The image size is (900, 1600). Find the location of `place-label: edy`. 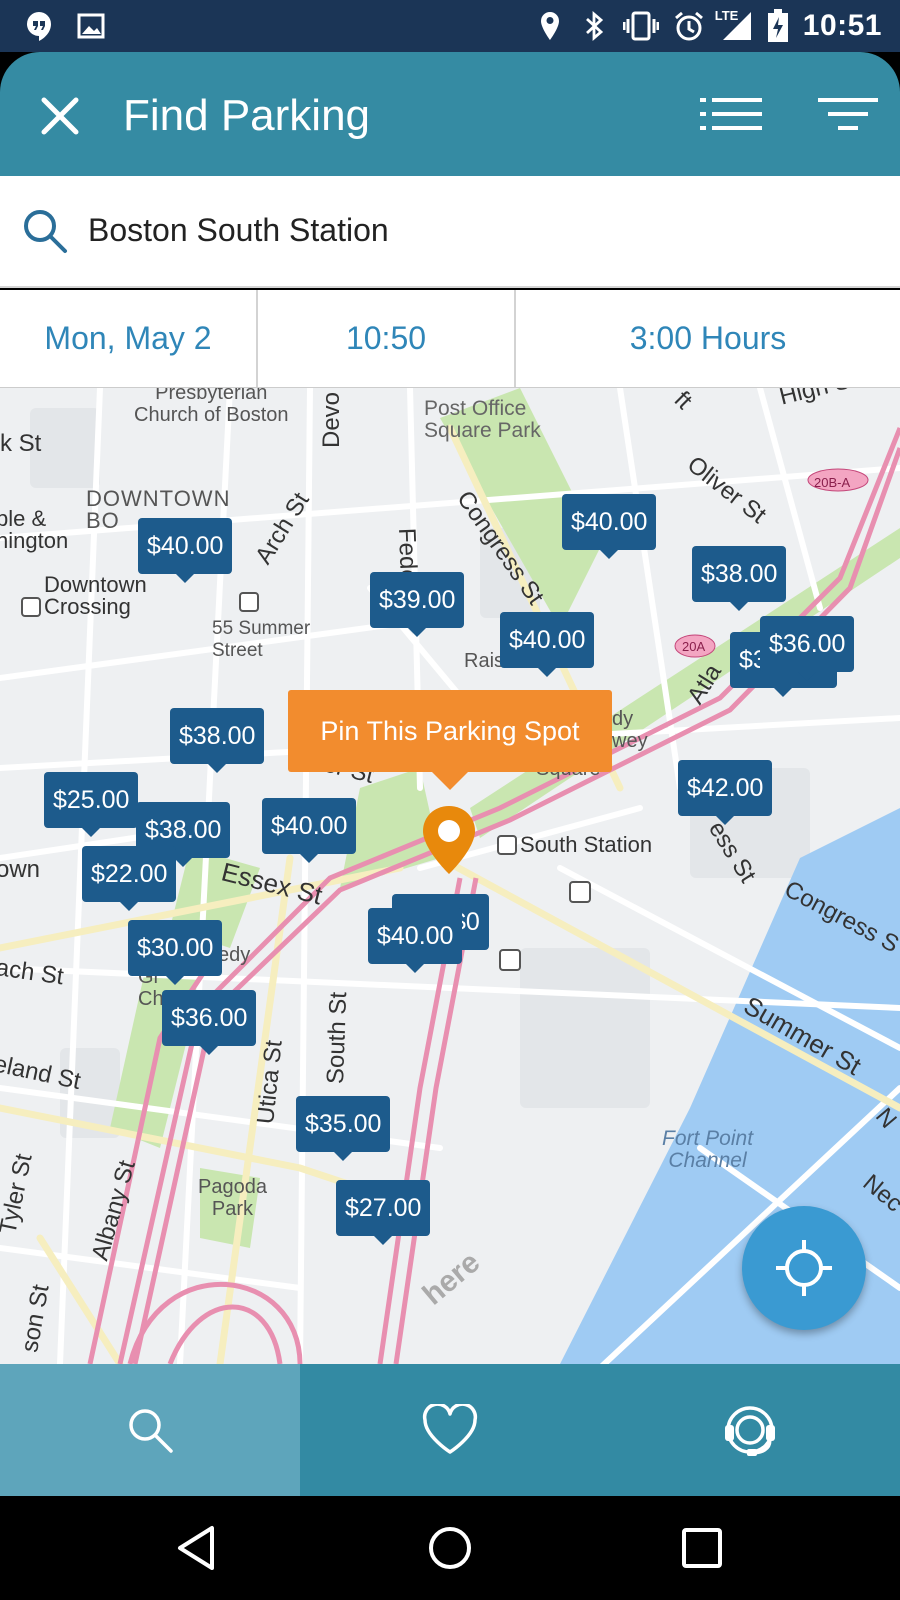

place-label: edy is located at coordinates (234, 955).